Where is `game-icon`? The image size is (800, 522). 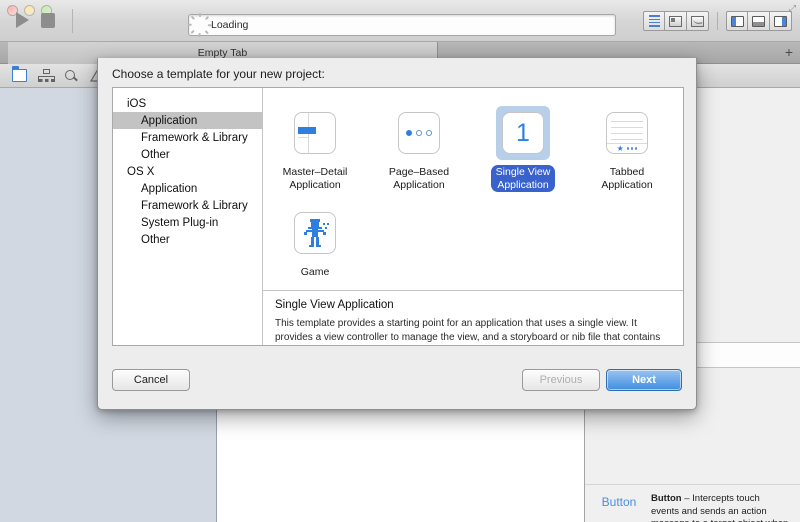 game-icon is located at coordinates (315, 233).